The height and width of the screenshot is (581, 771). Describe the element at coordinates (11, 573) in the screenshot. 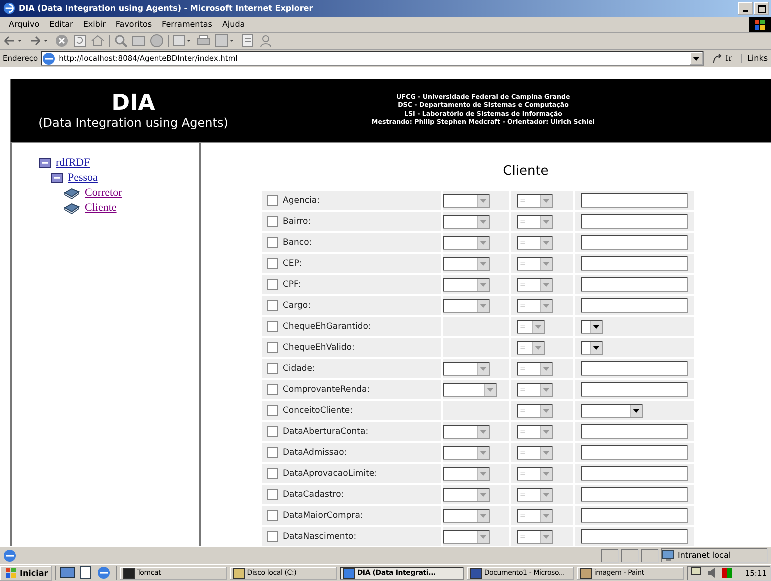

I see `windows-logo-icon` at that location.